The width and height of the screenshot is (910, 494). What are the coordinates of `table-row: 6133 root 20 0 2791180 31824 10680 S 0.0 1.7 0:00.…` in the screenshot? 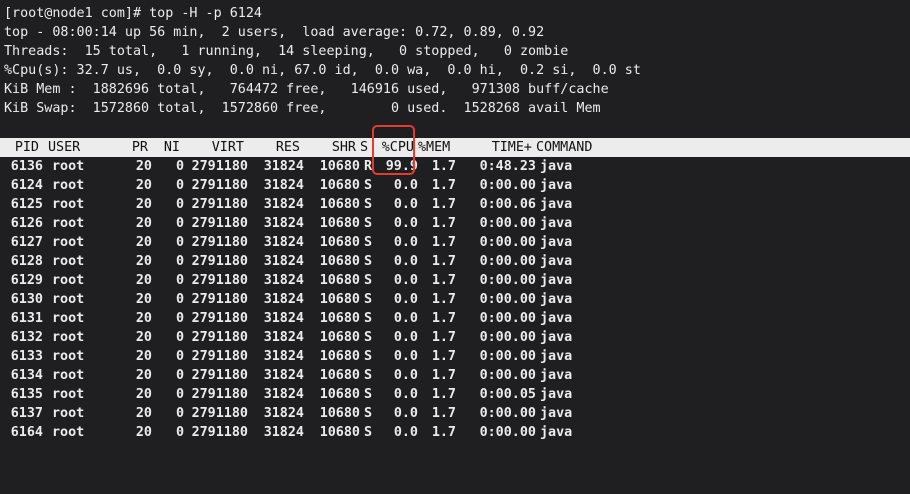 It's located at (457, 356).